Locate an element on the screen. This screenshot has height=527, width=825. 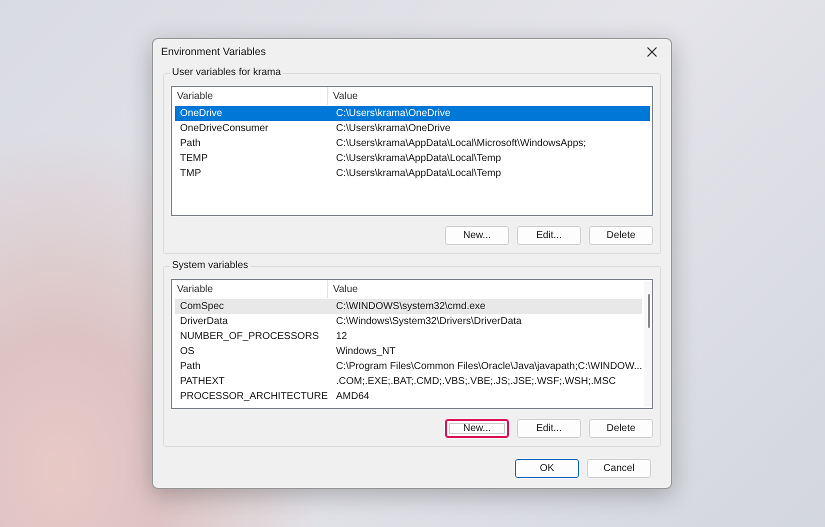
variable-row: TMP C:\Users\krama\AppData\Local\Temp is located at coordinates (412, 173).